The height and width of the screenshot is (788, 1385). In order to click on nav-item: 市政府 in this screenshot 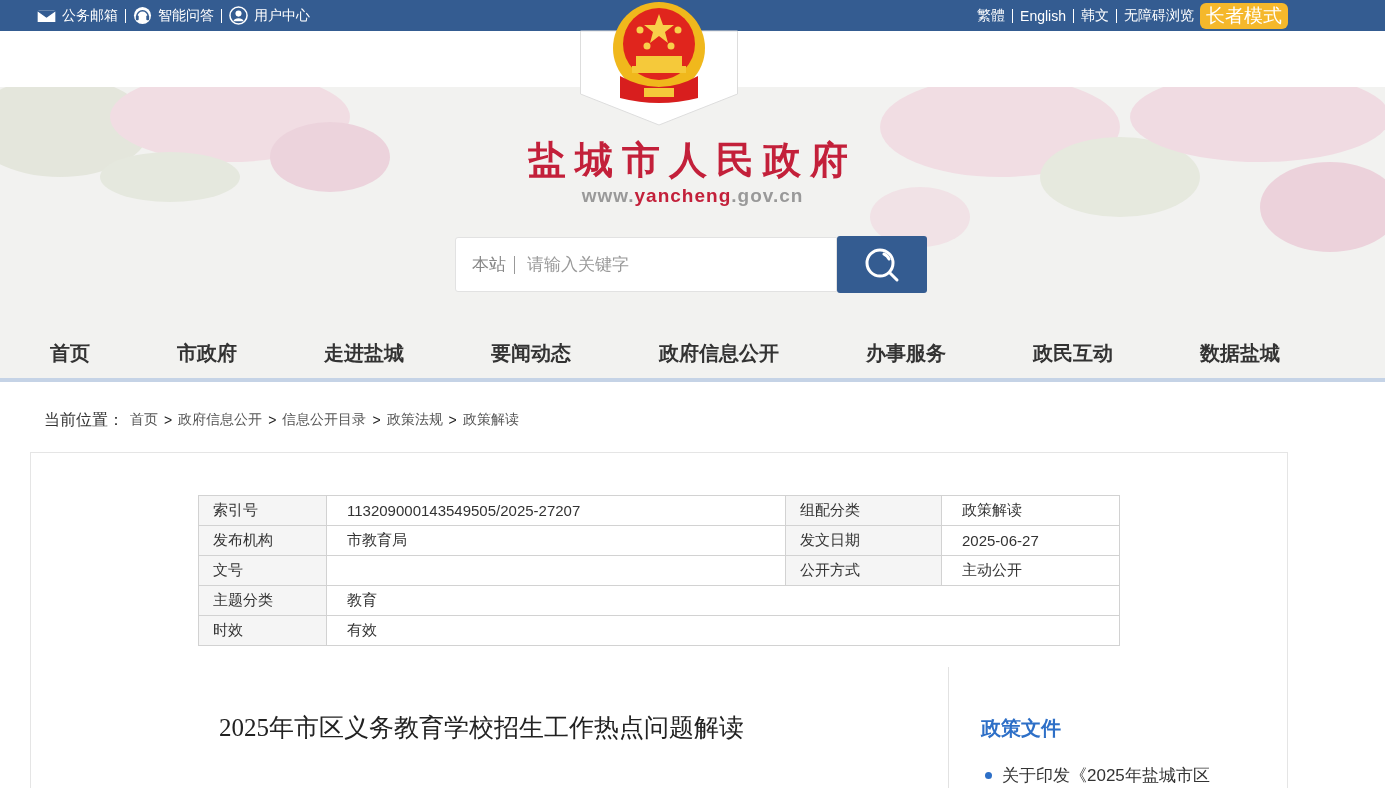, I will do `click(207, 353)`.